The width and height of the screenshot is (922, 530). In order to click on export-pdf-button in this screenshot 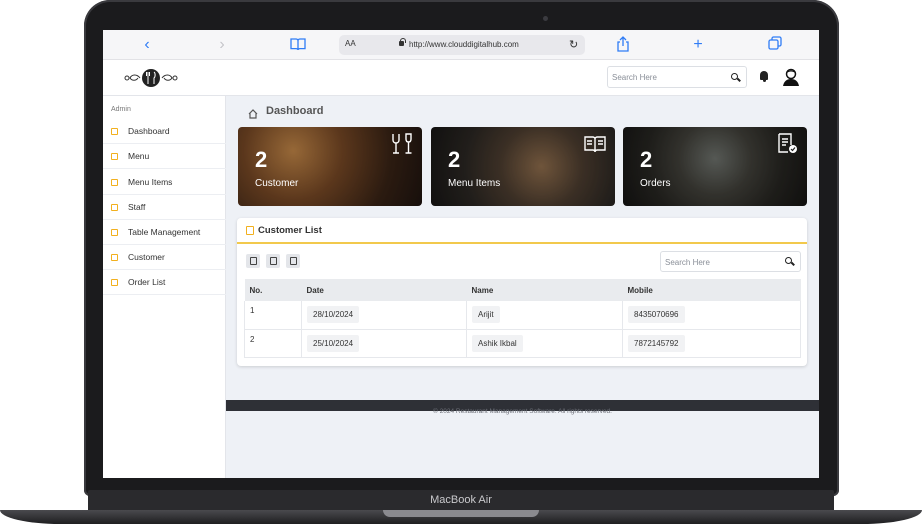, I will do `click(273, 261)`.